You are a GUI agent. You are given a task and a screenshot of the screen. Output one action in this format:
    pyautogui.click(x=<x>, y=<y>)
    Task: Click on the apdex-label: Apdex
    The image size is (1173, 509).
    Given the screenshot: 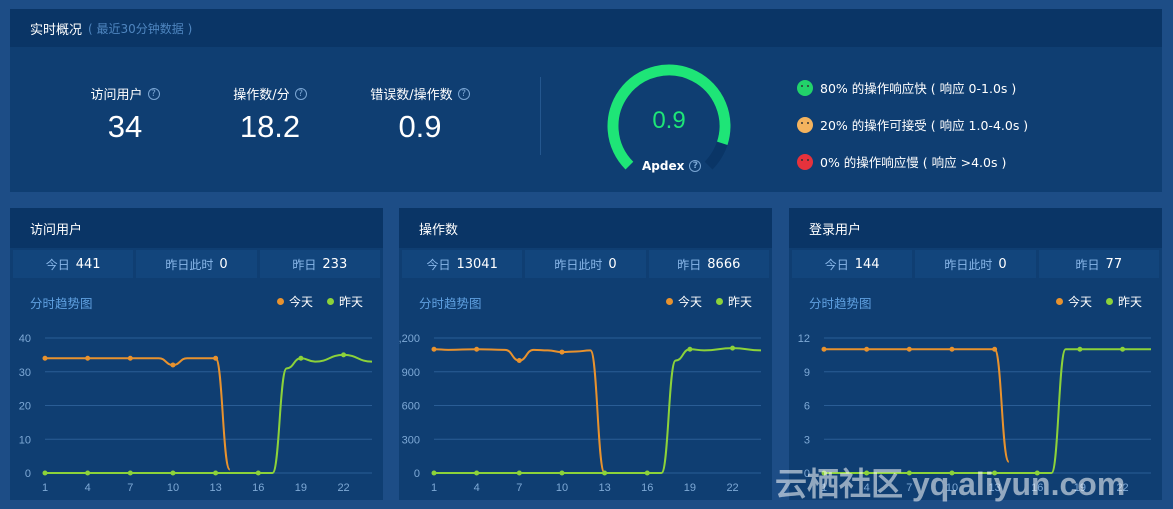 What is the action you would take?
    pyautogui.click(x=663, y=166)
    